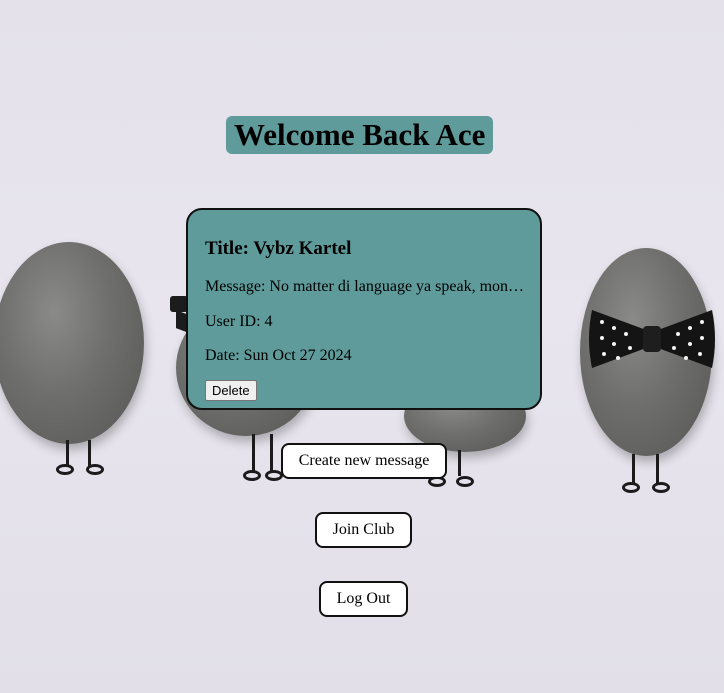  What do you see at coordinates (72, 343) in the screenshot?
I see `pebble-figure-left` at bounding box center [72, 343].